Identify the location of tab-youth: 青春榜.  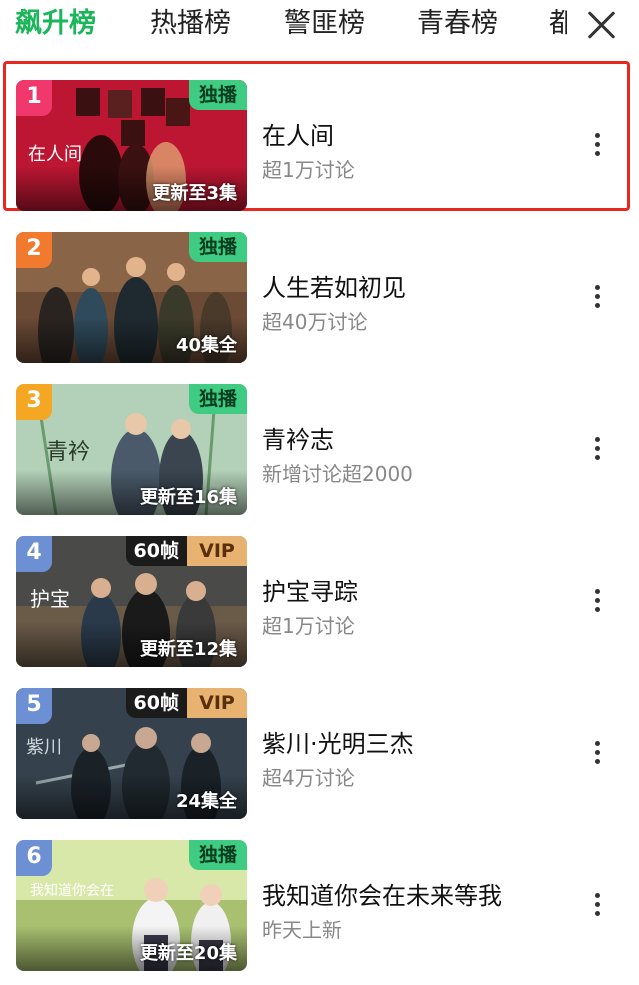
(457, 24).